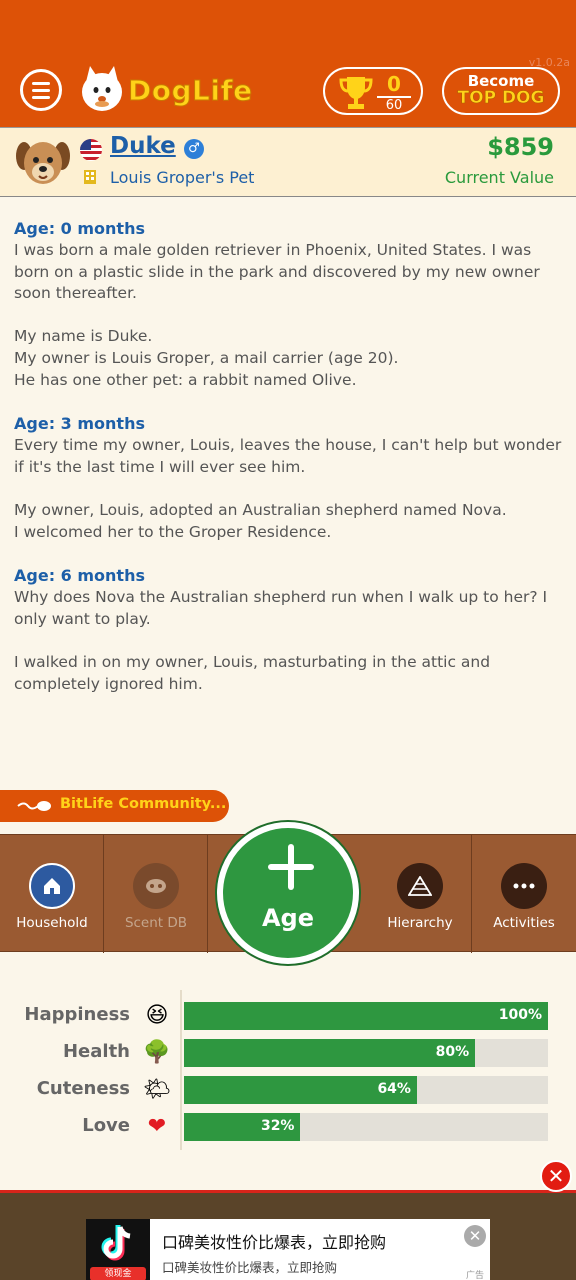  I want to click on laughing-face-icon: 😆, so click(157, 1015).